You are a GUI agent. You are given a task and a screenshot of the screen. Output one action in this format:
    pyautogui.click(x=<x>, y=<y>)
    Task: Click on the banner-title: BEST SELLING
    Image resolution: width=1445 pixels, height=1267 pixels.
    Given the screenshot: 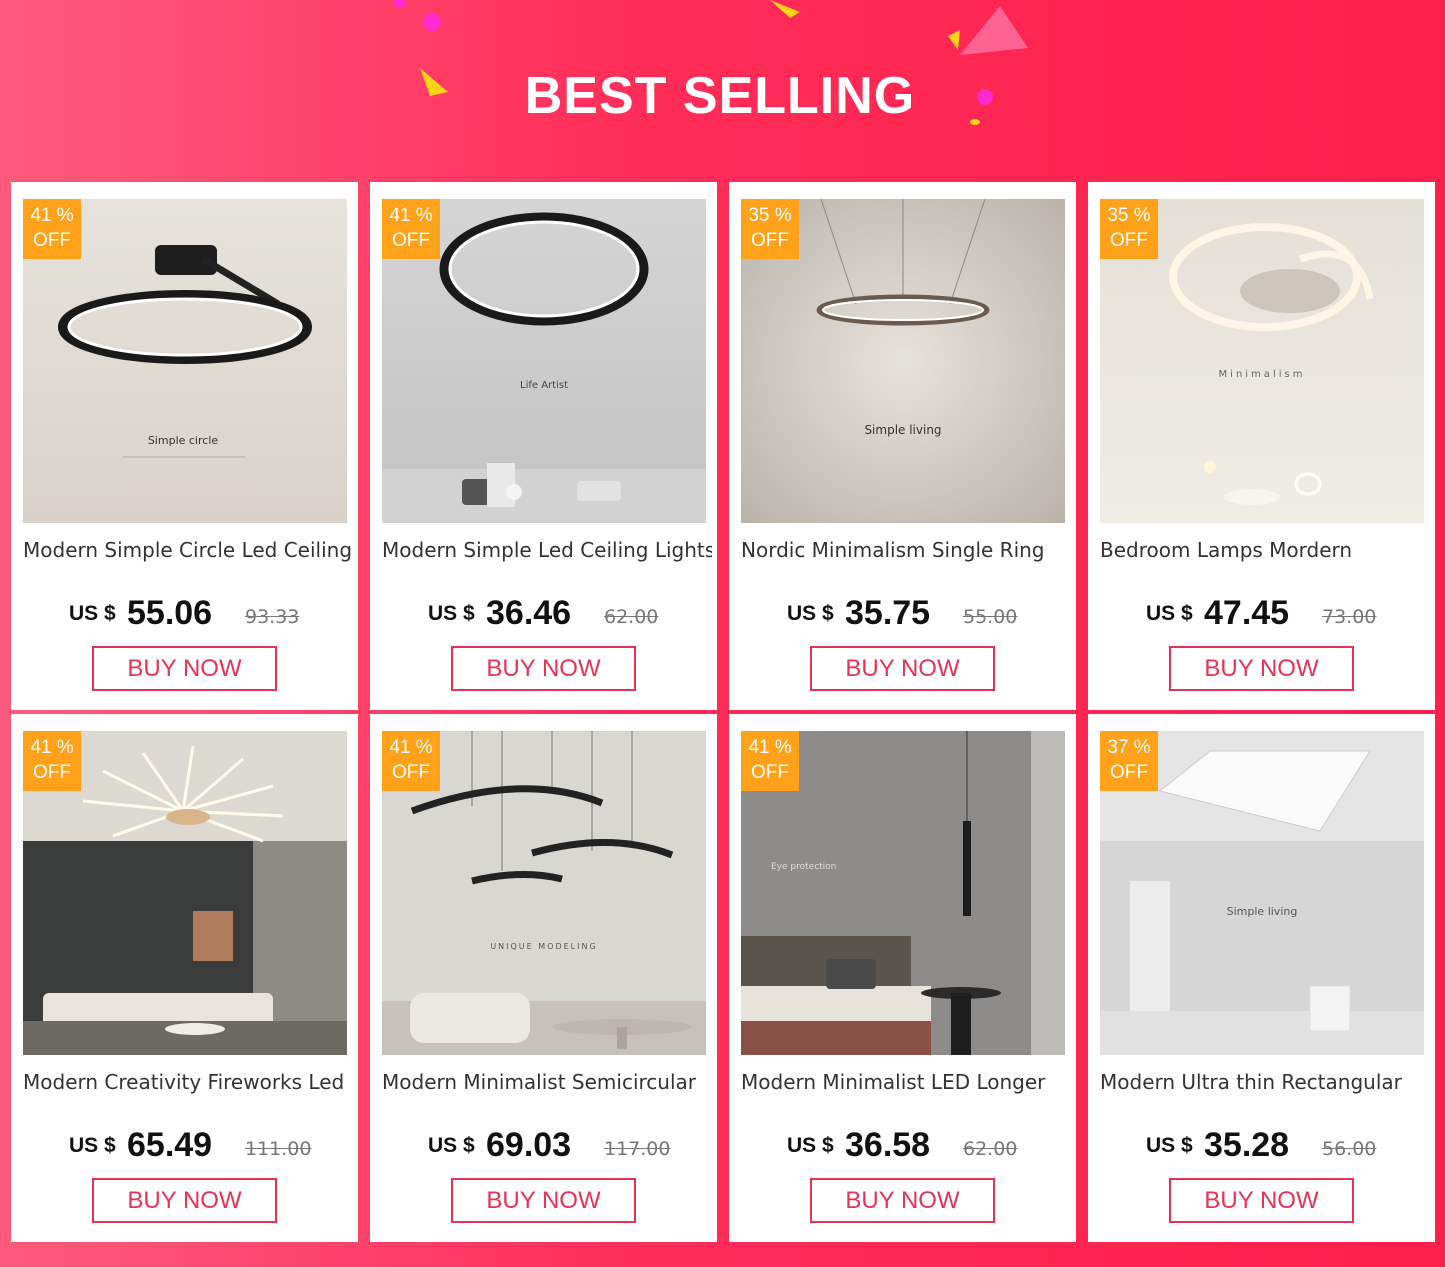 What is the action you would take?
    pyautogui.click(x=720, y=96)
    